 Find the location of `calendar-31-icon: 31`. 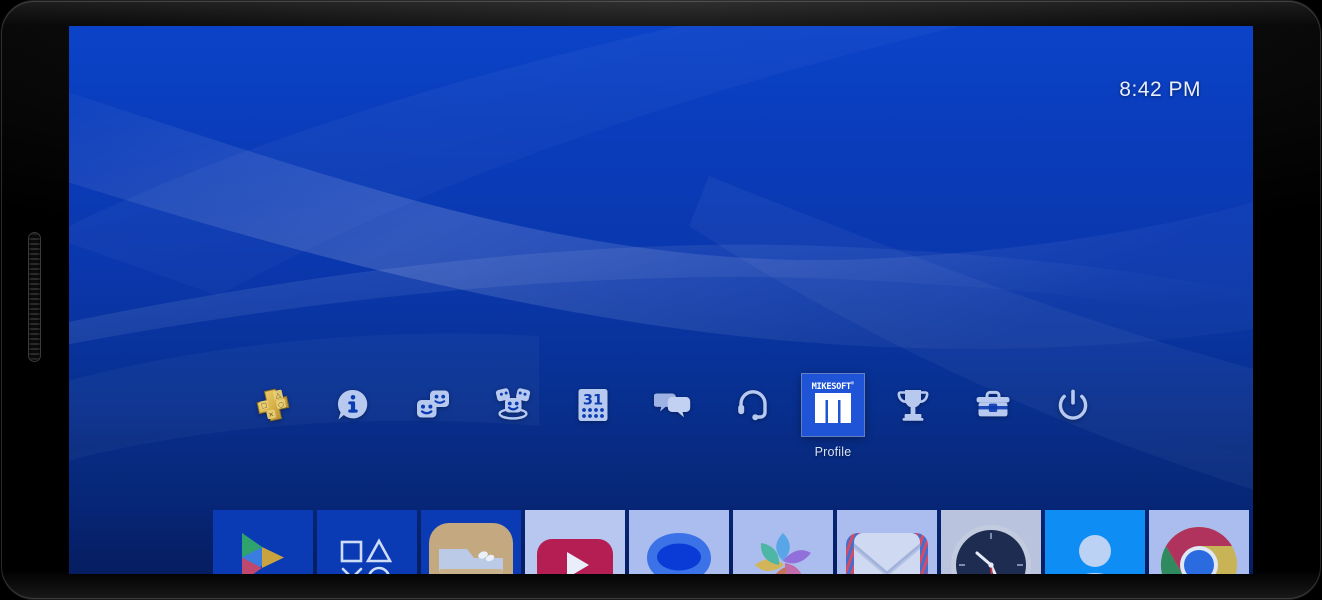

calendar-31-icon: 31 is located at coordinates (593, 405).